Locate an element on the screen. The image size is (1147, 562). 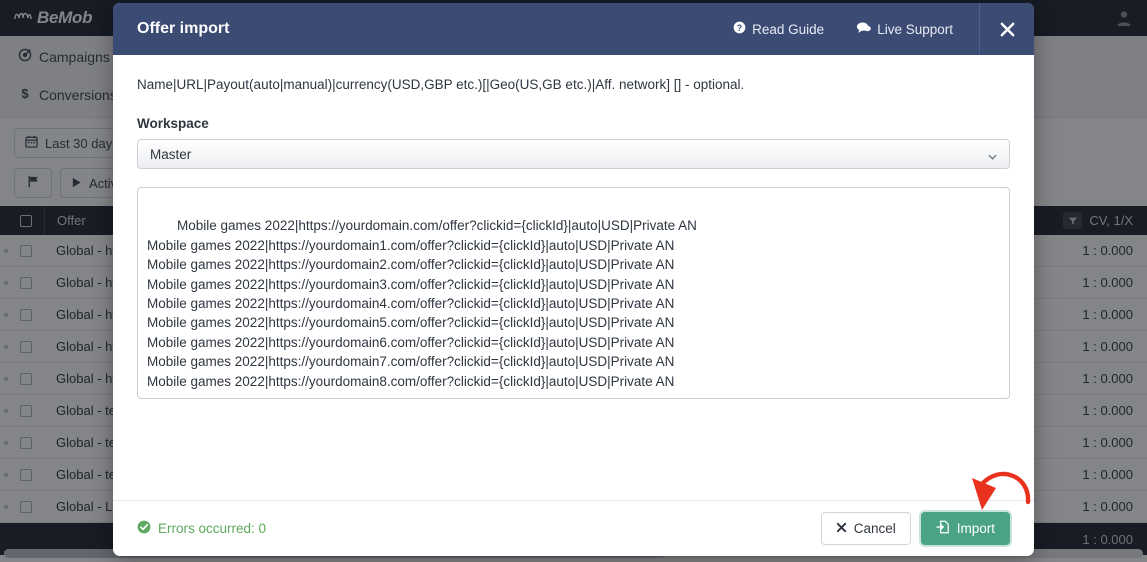
modal-footer: Errors occurred: 0 Cancel Import is located at coordinates (573, 528).